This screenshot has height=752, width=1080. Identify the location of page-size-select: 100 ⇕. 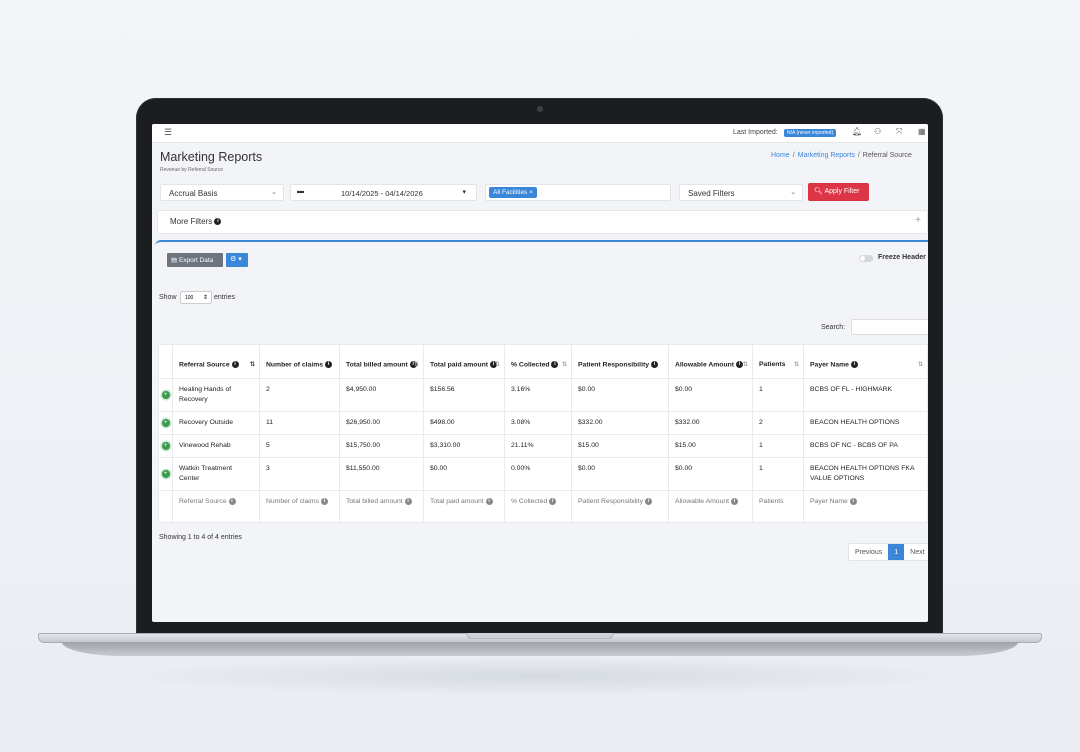
(196, 297).